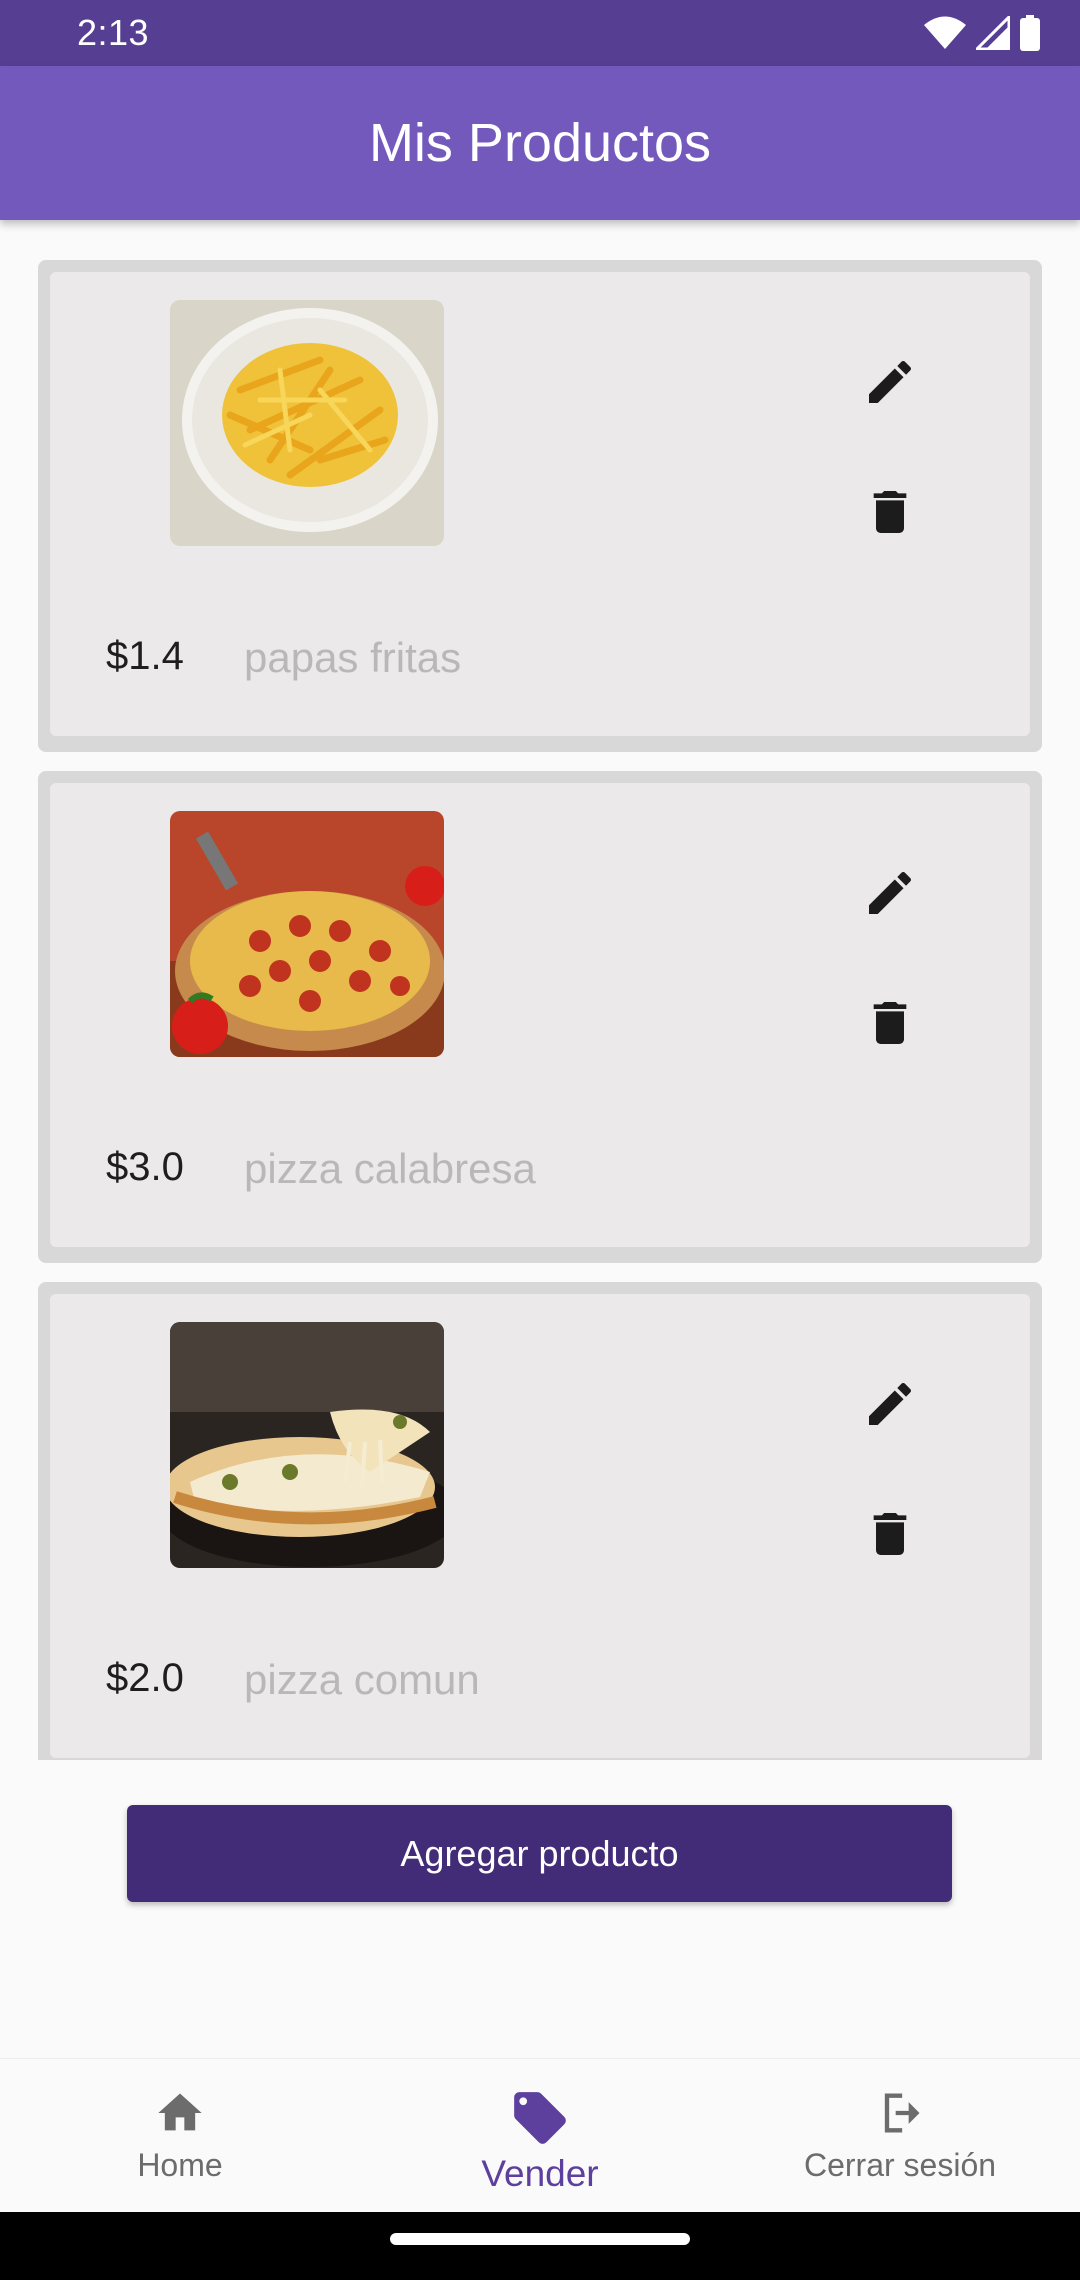 The image size is (1080, 2280). I want to click on product-price: $1.4, so click(145, 656).